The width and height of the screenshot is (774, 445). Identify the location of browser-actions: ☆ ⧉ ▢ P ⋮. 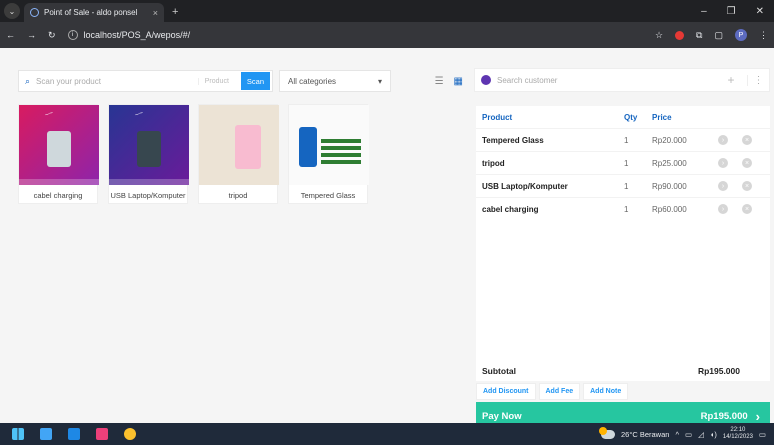
(711, 35).